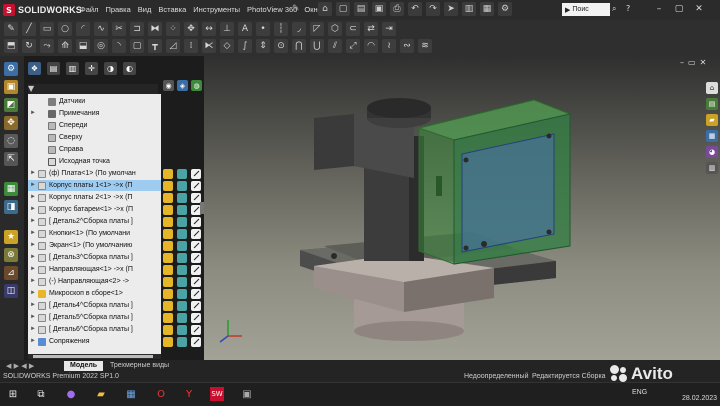 This screenshot has height=406, width=720. Describe the element at coordinates (65, 46) in the screenshot. I see `loft-icon: ⟰` at that location.